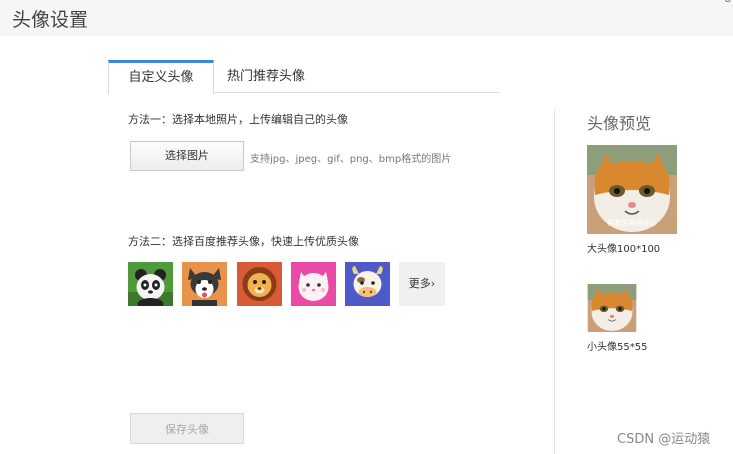 The width and height of the screenshot is (733, 454). What do you see at coordinates (366, 18) in the screenshot?
I see `header-bar: 头像设置 8` at bounding box center [366, 18].